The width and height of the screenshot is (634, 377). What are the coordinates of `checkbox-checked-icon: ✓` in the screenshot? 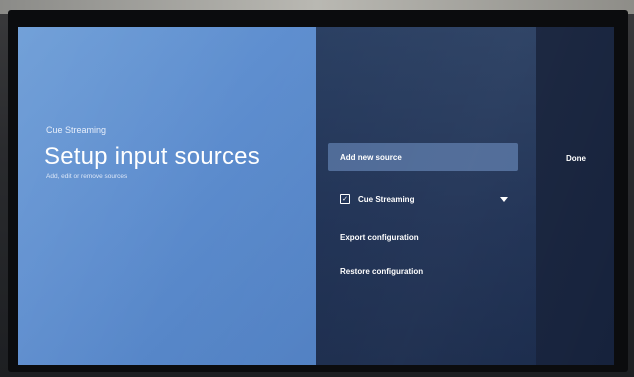 It's located at (345, 199).